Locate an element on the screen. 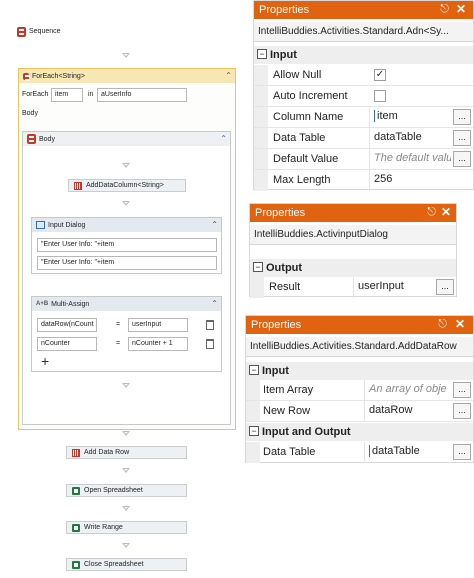 The height and width of the screenshot is (578, 474). multi-assign-header: A+B Multi-Assign ⌃ is located at coordinates (126, 304).